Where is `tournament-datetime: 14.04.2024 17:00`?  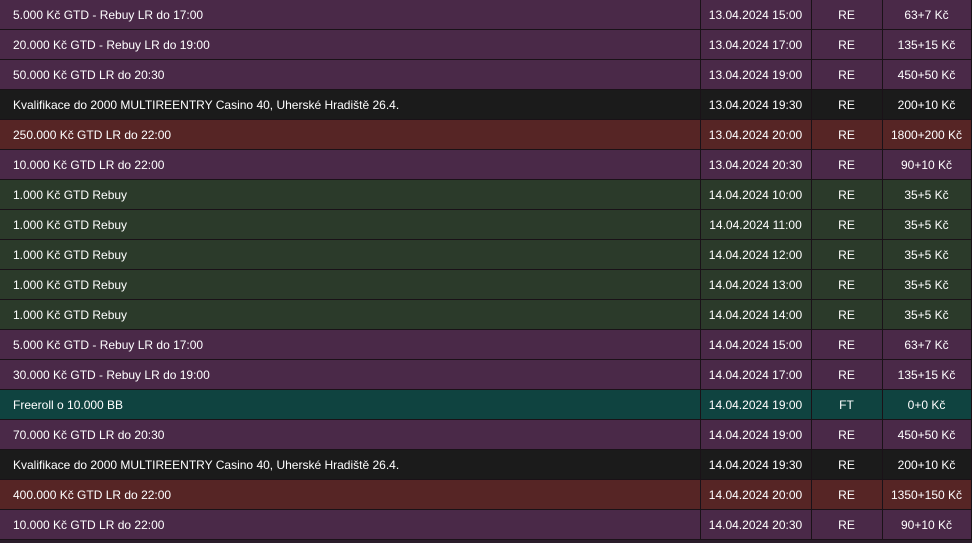 tournament-datetime: 14.04.2024 17:00 is located at coordinates (756, 374).